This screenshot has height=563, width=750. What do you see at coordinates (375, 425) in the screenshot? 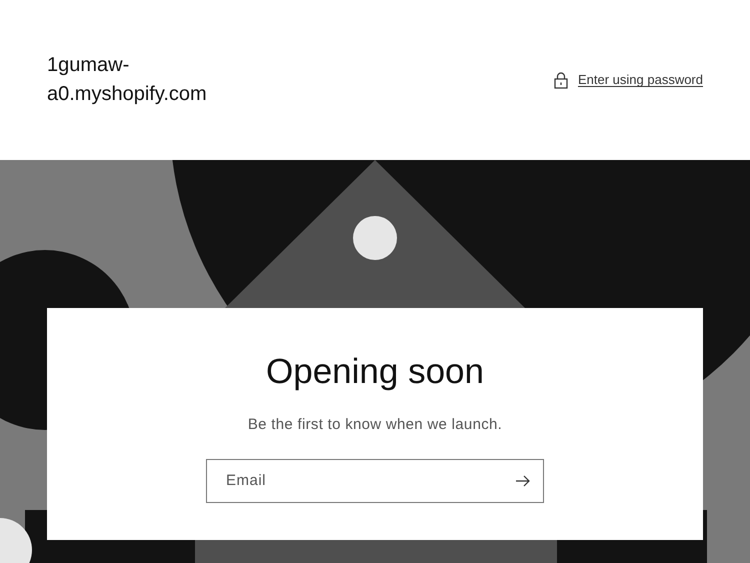
I see `subtitle: Be the first to know when we launch.` at bounding box center [375, 425].